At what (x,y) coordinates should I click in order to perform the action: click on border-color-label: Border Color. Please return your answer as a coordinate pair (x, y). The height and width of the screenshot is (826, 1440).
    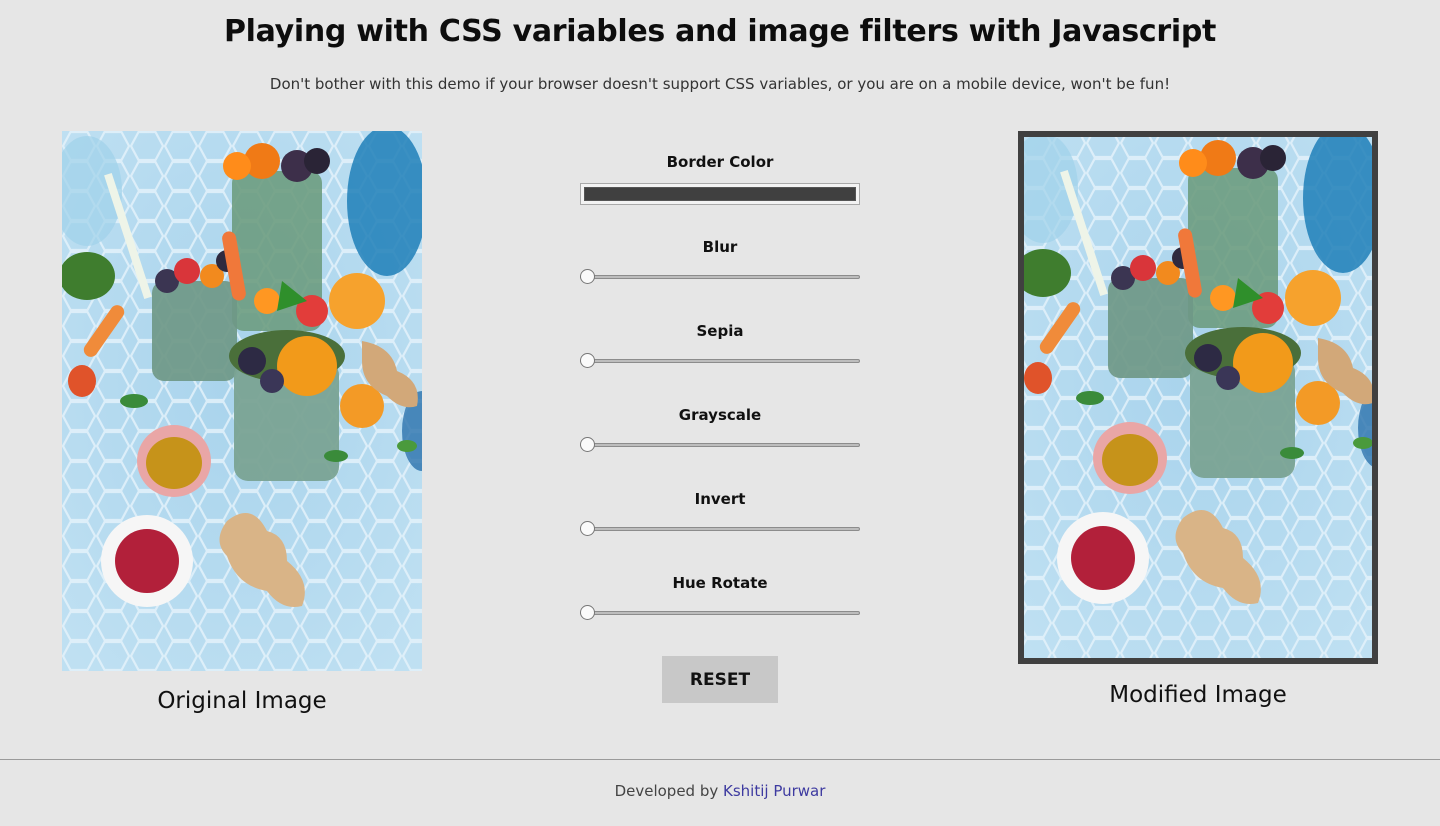
    Looking at the image, I should click on (720, 162).